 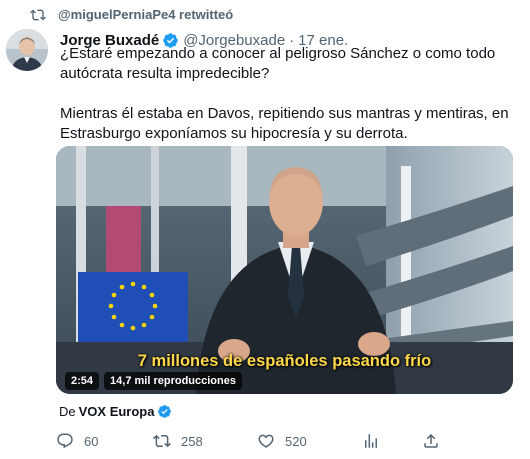 I want to click on heart-icon, so click(x=266, y=441).